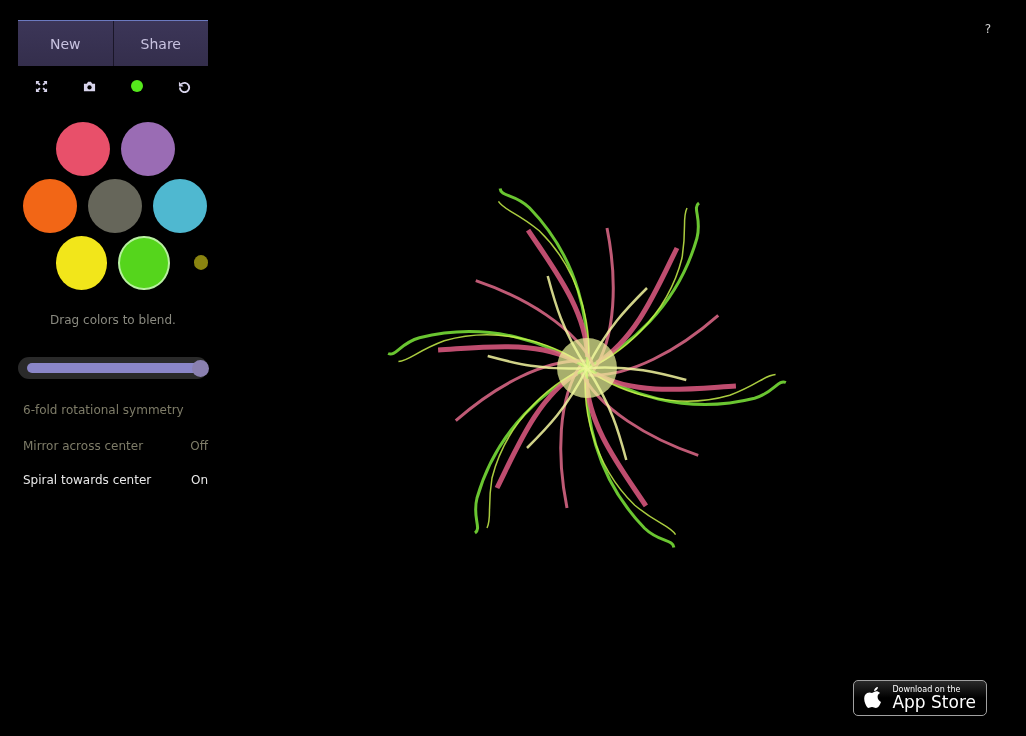  I want to click on color-dot-icon, so click(136, 86).